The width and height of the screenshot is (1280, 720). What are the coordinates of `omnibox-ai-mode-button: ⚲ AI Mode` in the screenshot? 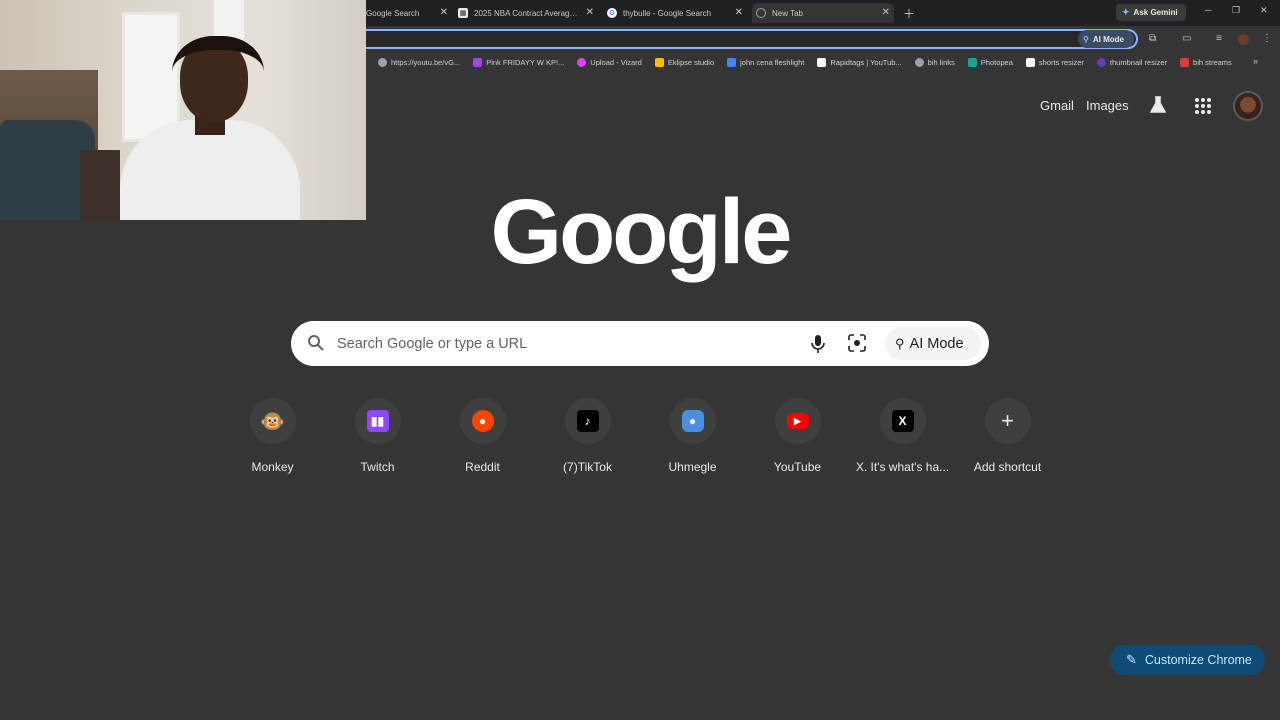 It's located at (1106, 39).